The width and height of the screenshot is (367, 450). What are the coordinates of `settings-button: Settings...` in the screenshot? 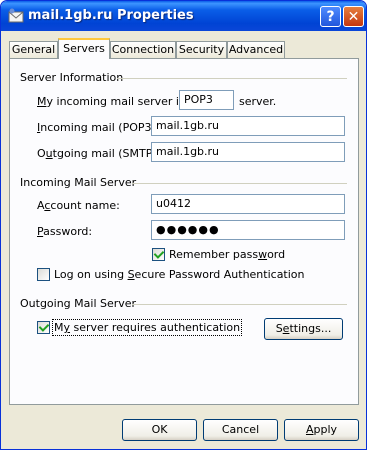 It's located at (303, 329).